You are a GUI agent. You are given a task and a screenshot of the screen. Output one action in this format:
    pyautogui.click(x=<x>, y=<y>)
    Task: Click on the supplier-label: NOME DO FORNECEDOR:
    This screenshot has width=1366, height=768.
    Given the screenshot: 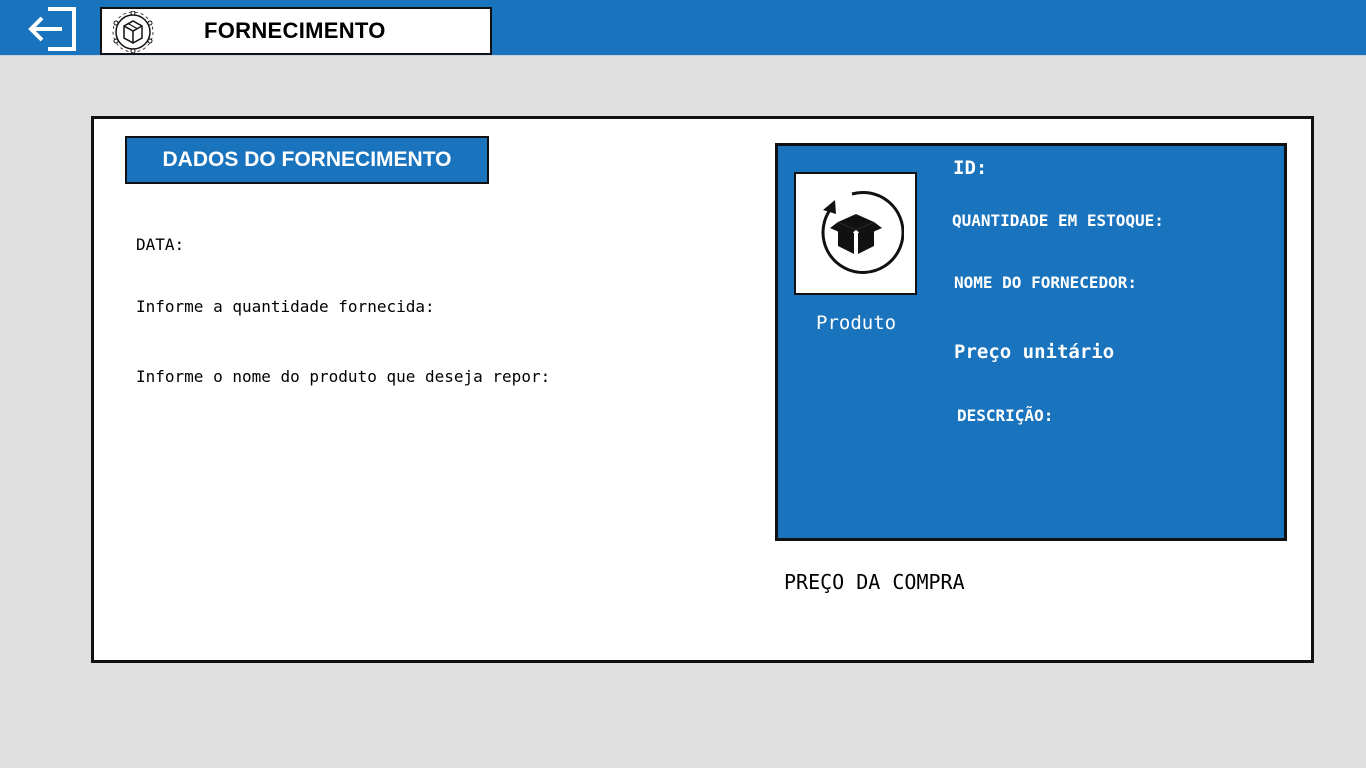 What is the action you would take?
    pyautogui.click(x=1046, y=282)
    